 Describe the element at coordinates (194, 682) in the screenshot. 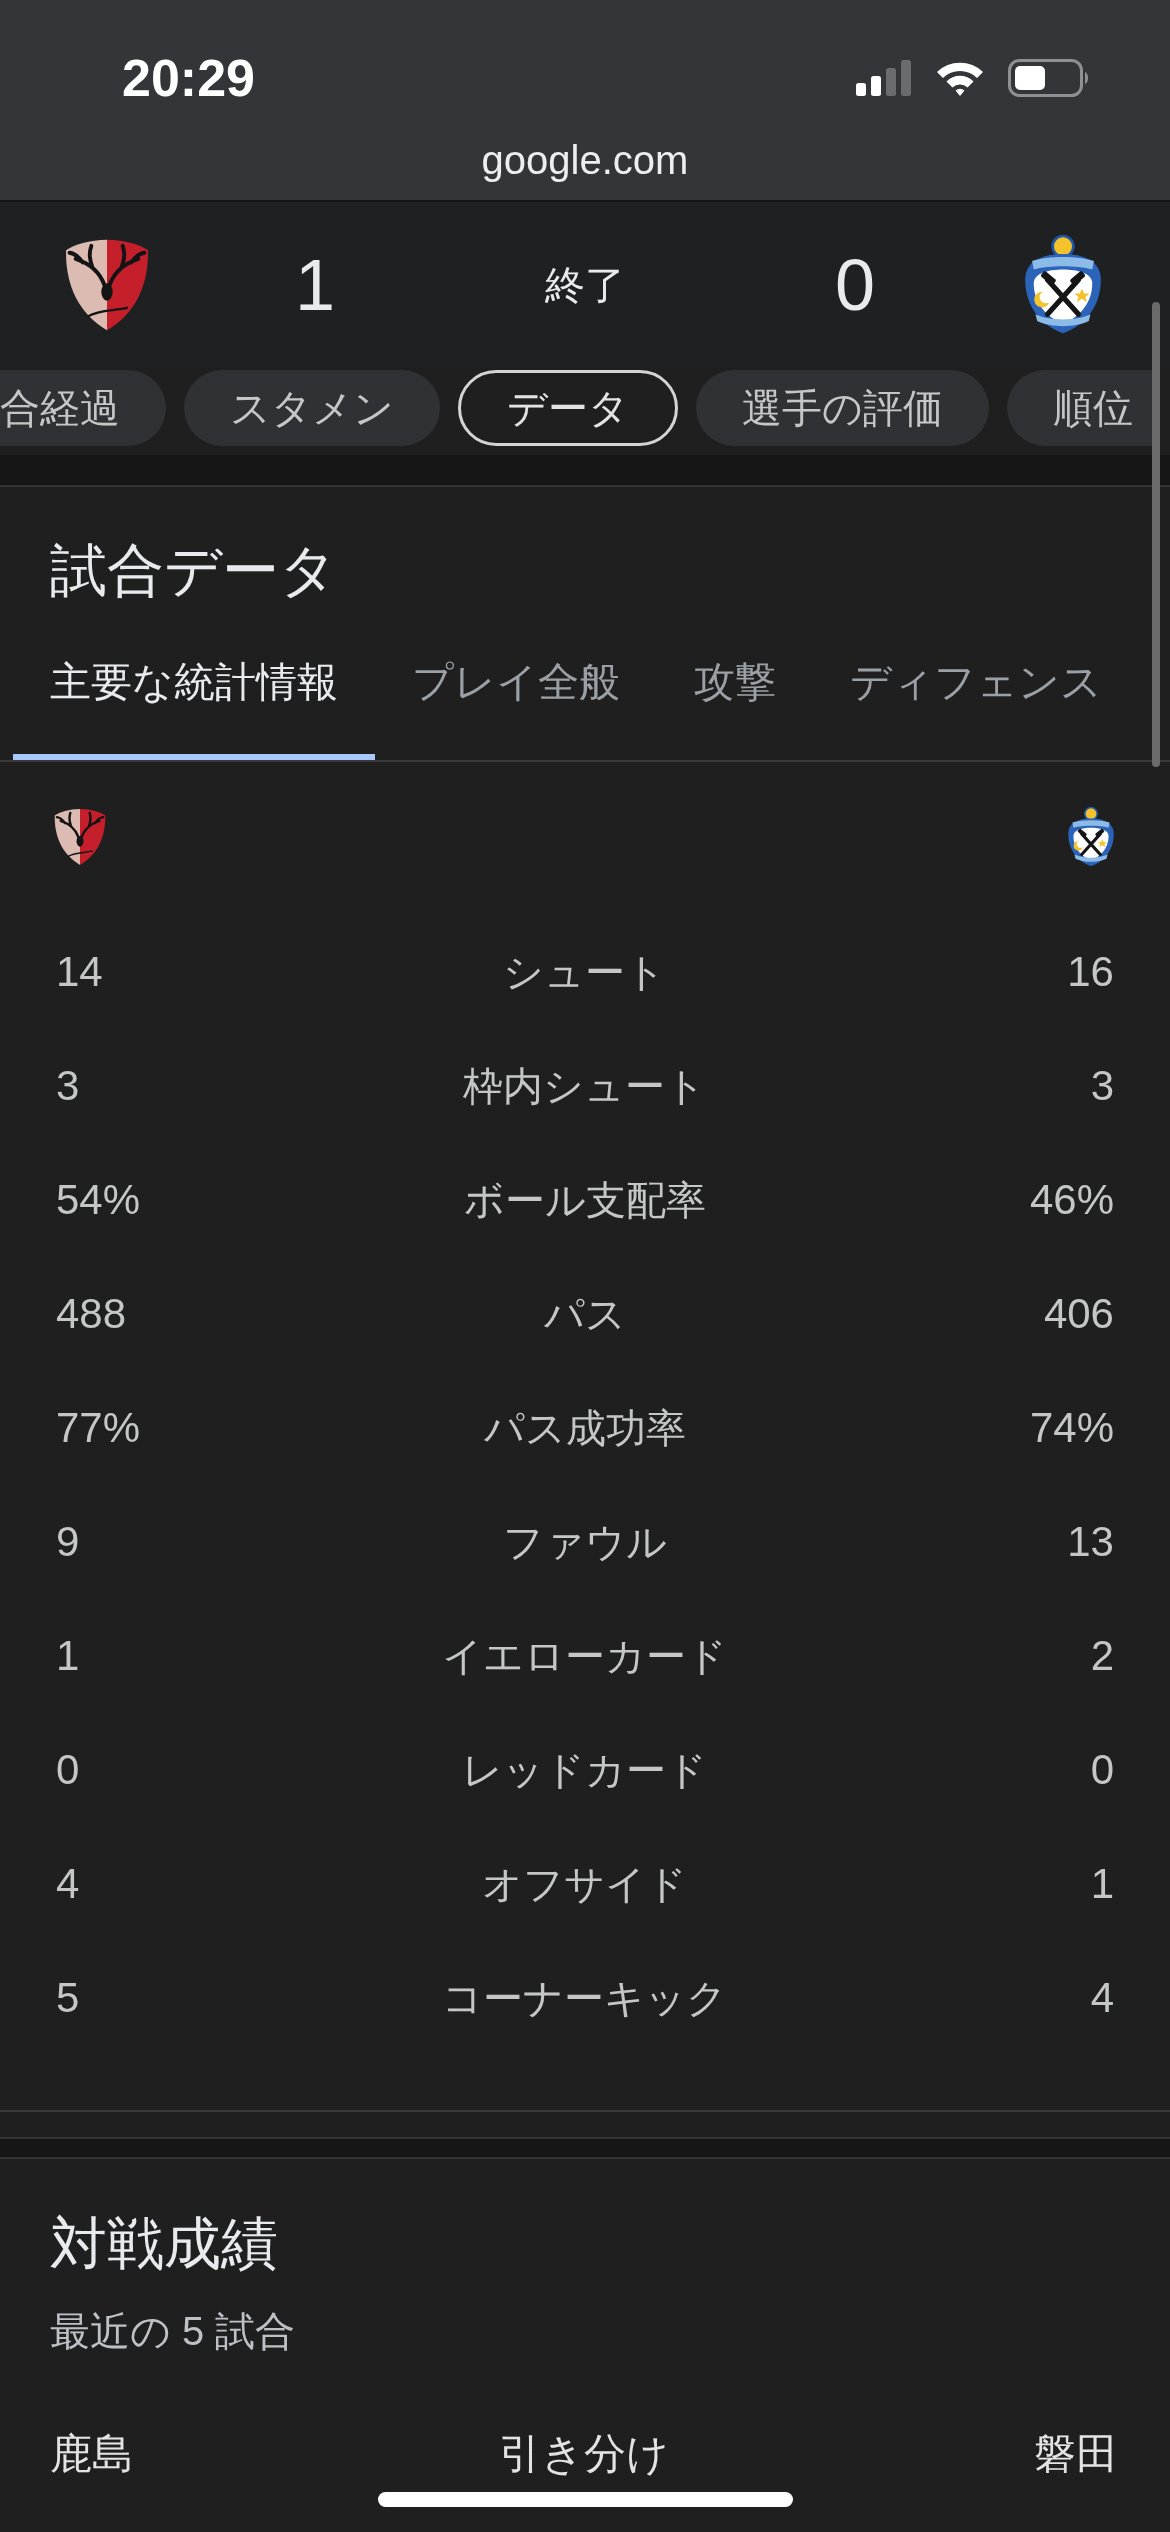

I see `stats-tab: 主要な統計情報` at that location.